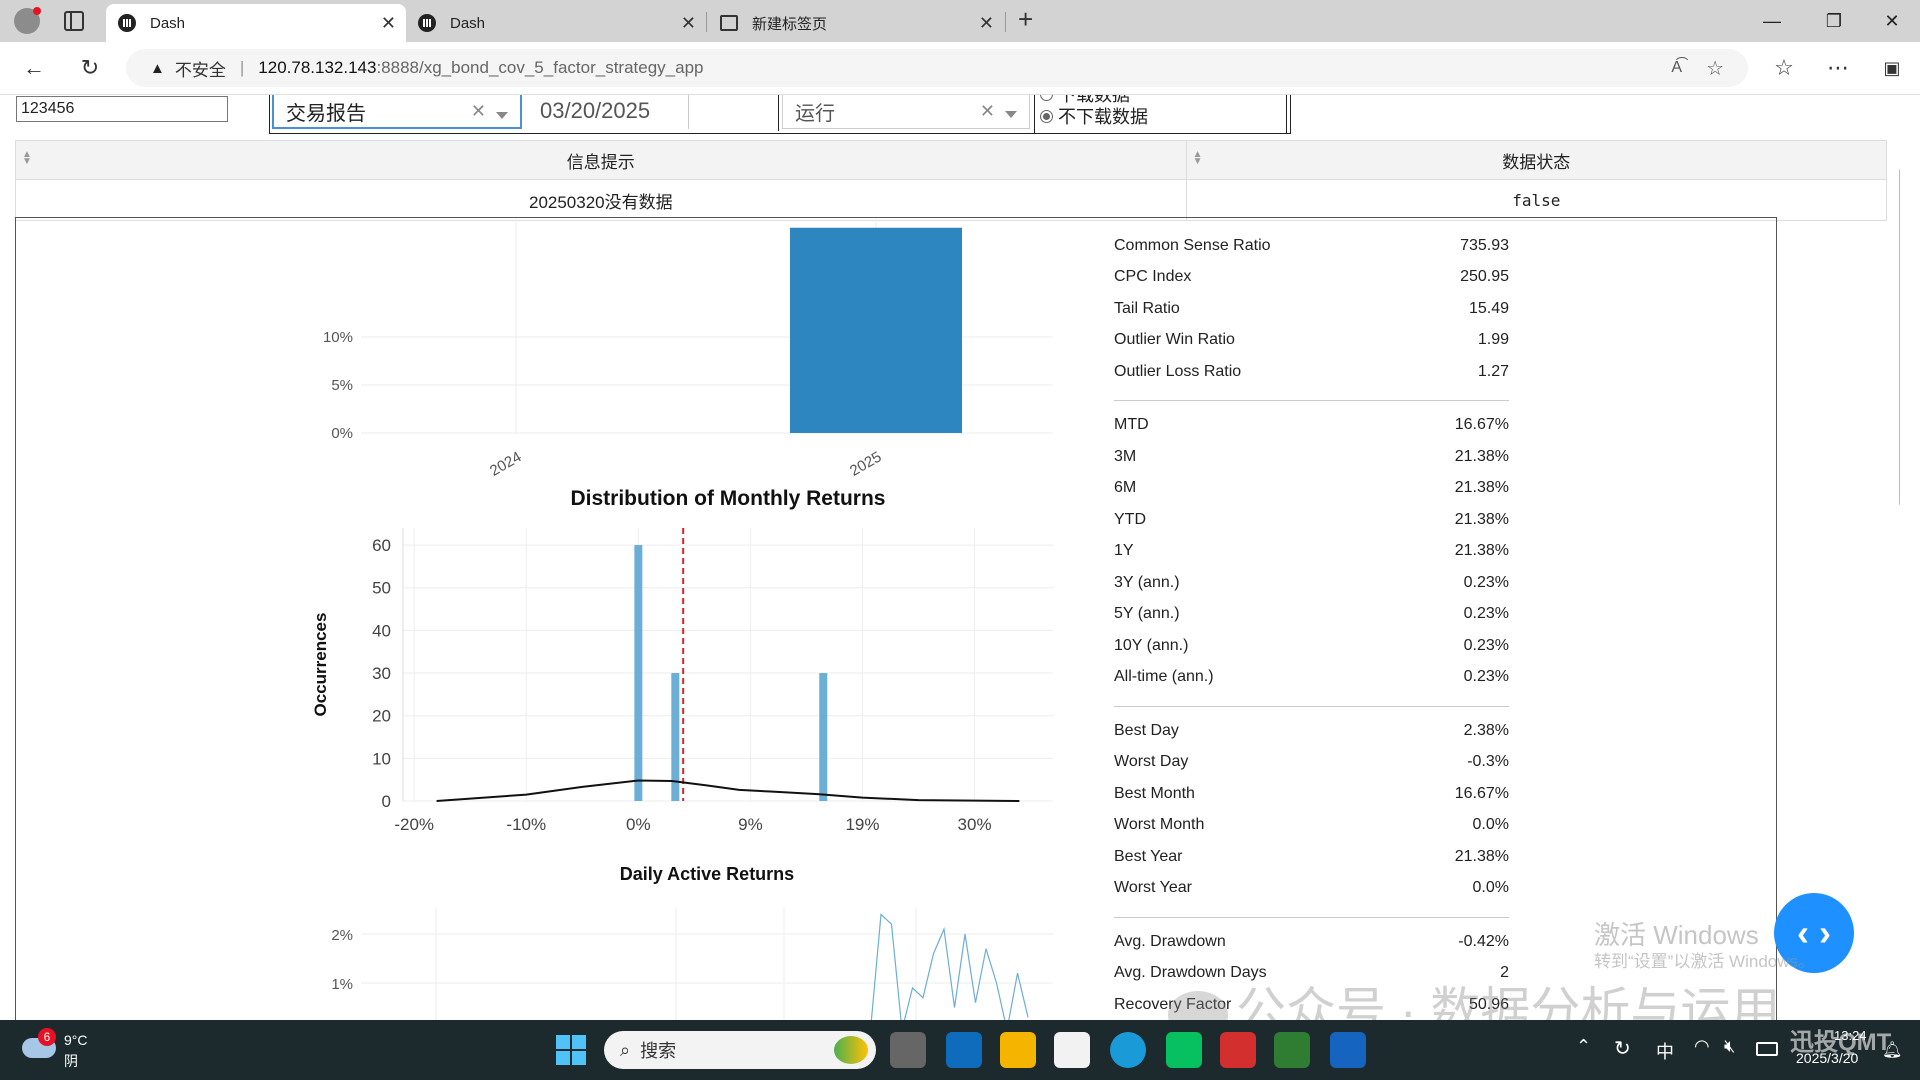 The width and height of the screenshot is (1920, 1080). I want to click on metric-row: Worst Year 0.0%, so click(1311, 892).